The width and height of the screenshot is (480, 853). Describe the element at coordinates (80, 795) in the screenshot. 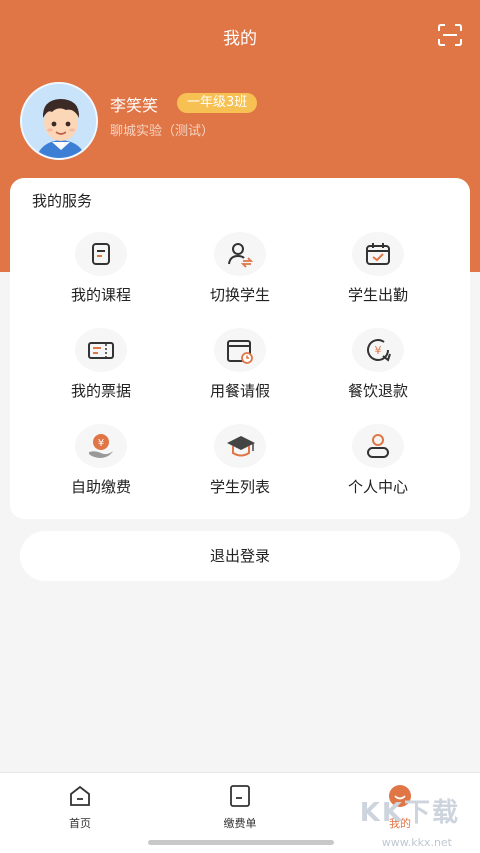

I see `home-icon` at that location.